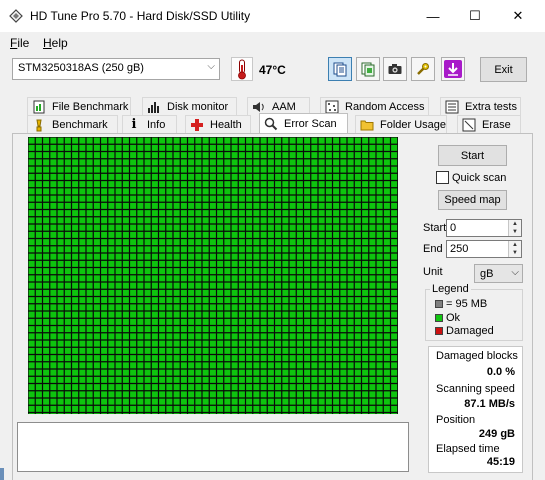  I want to click on tab-disk-monitor: Disk monitor, so click(189, 106).